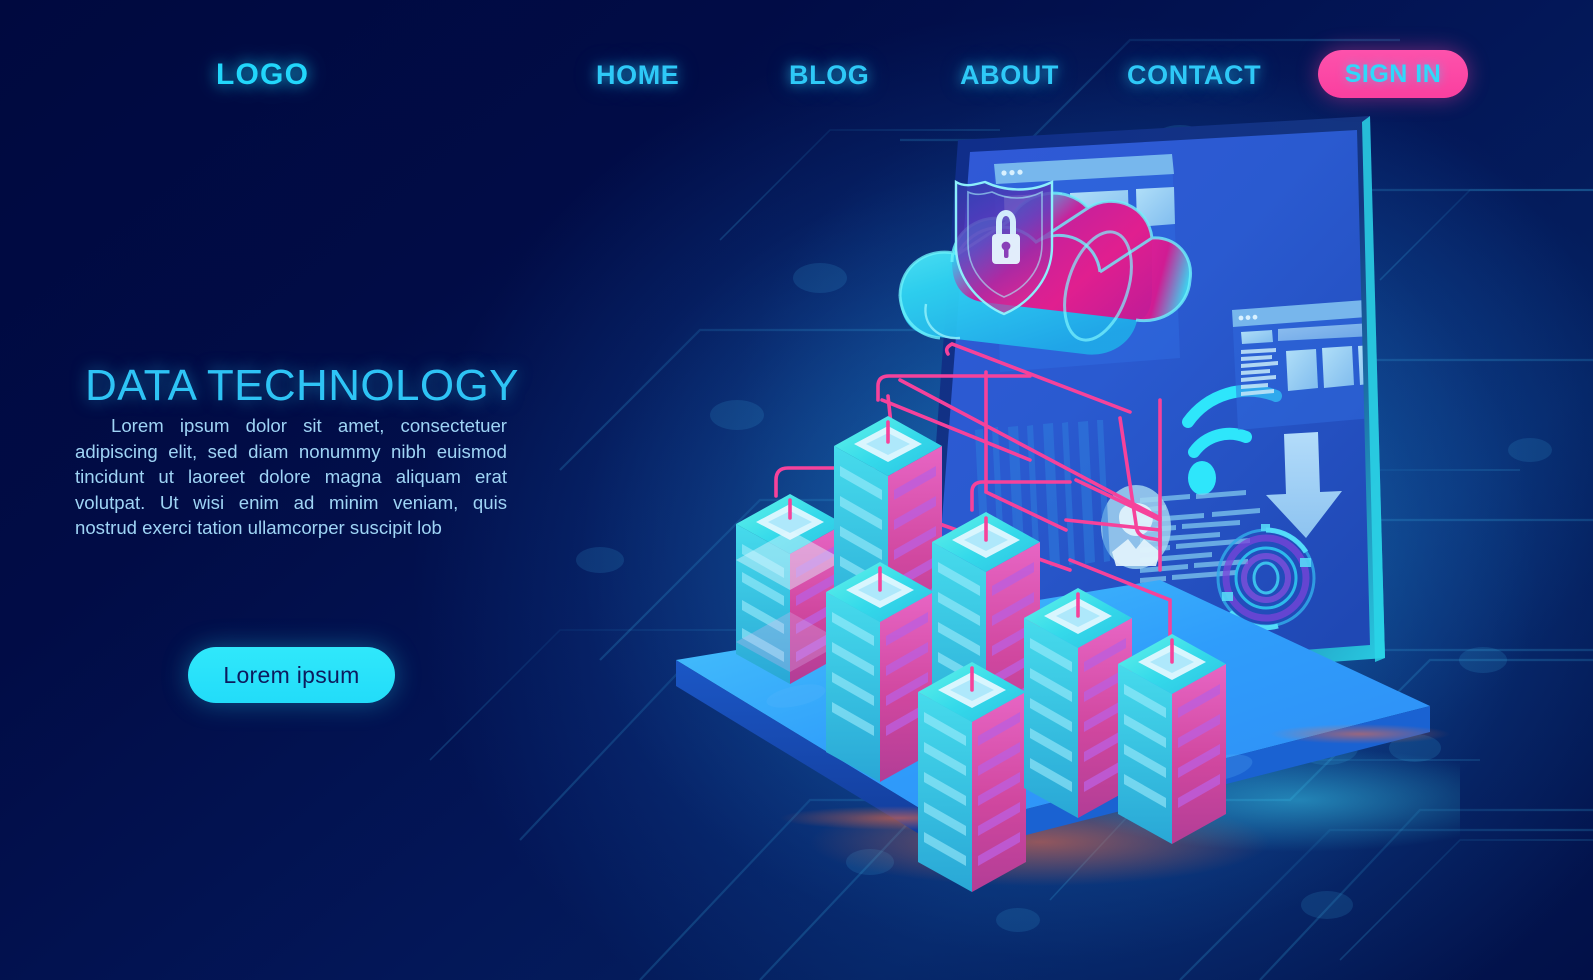  What do you see at coordinates (829, 75) in the screenshot?
I see `nav-item-blog: BLOG` at bounding box center [829, 75].